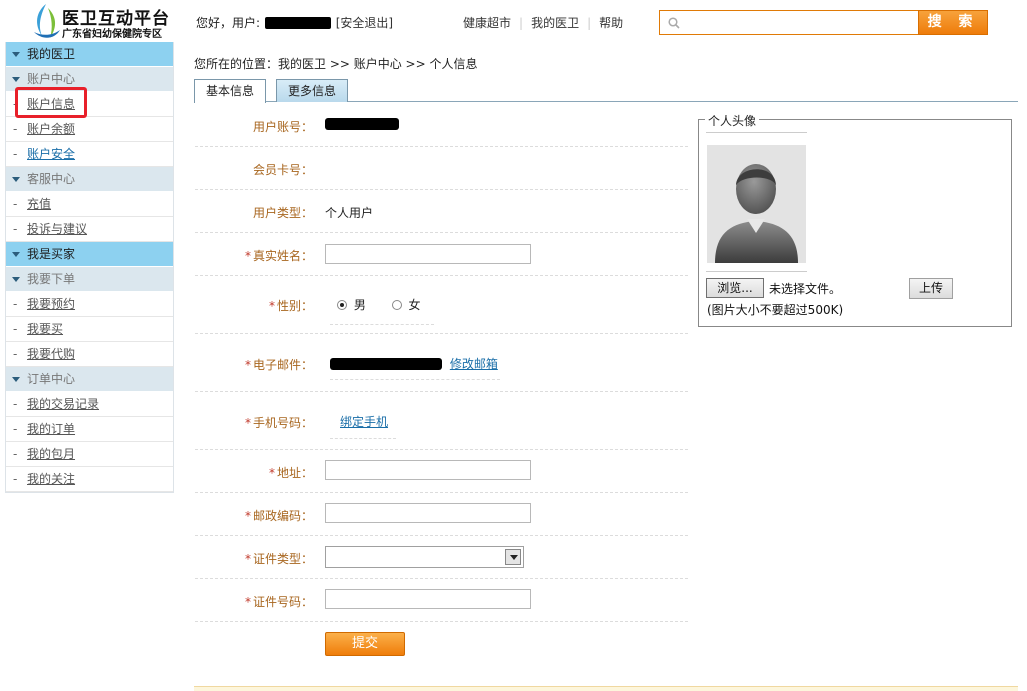 The width and height of the screenshot is (1027, 691). What do you see at coordinates (51, 479) in the screenshot?
I see `sidebar-item-link: 我的关注` at bounding box center [51, 479].